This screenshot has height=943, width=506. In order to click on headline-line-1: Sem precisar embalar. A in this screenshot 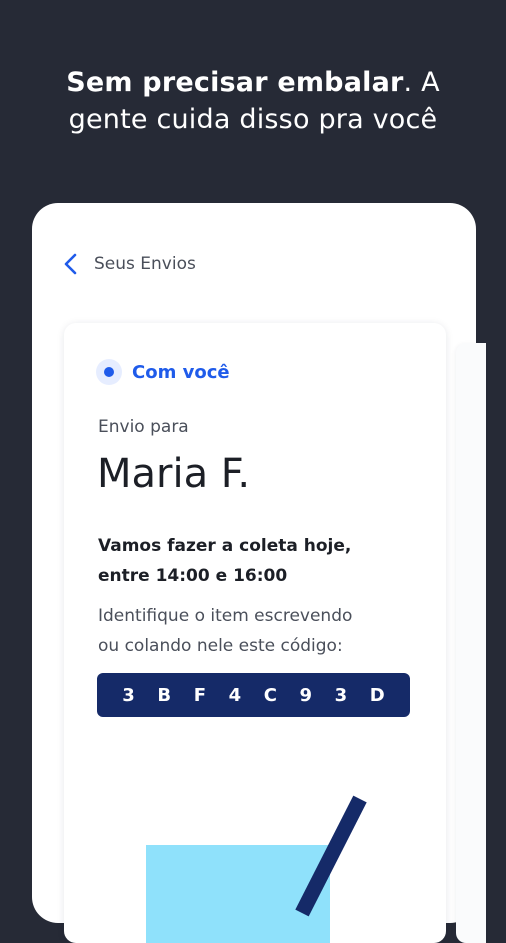, I will do `click(253, 82)`.